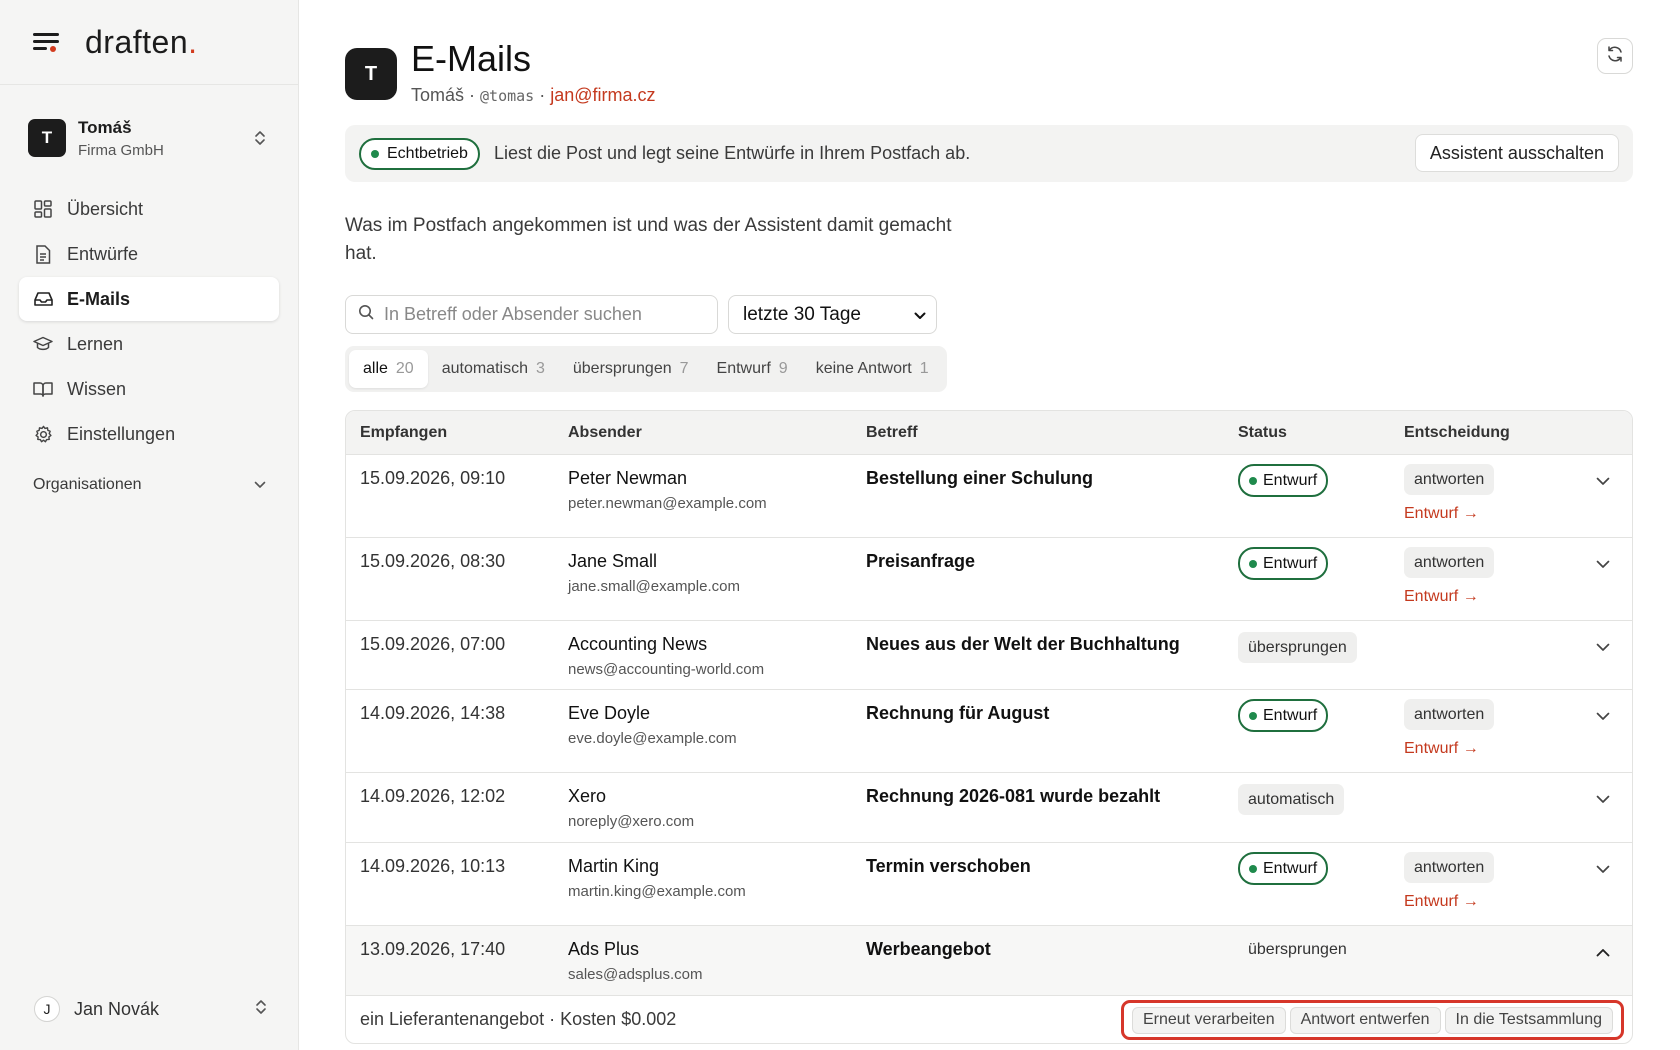  I want to click on account-avatar: T, so click(47, 138).